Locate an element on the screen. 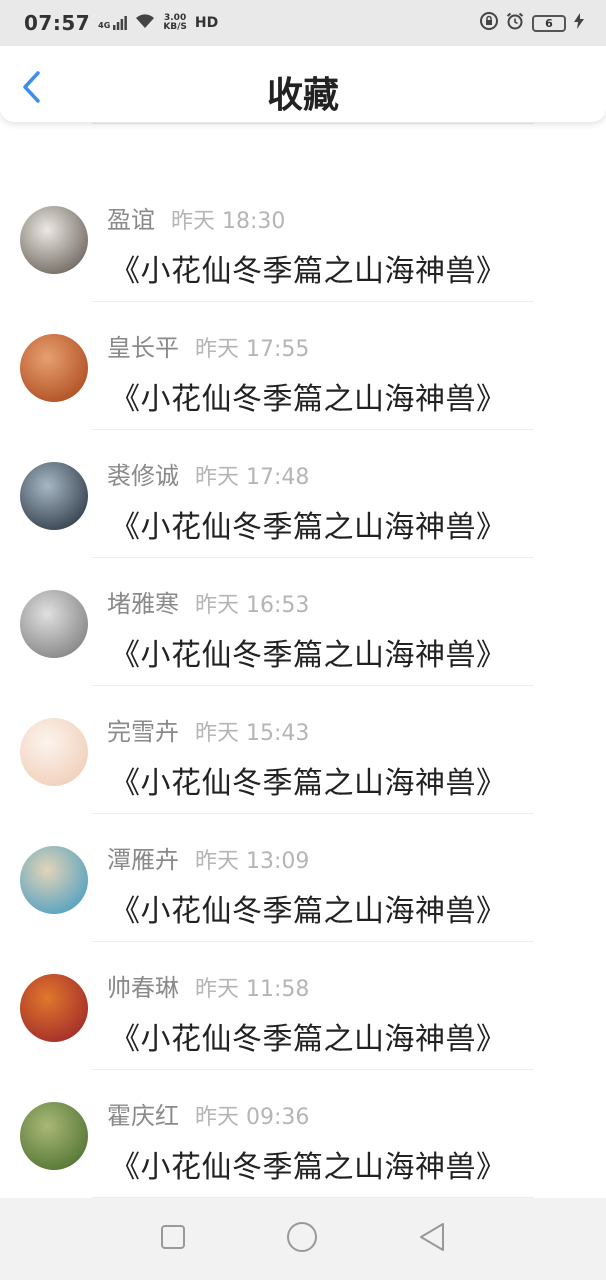  battery-level: 6 is located at coordinates (549, 23).